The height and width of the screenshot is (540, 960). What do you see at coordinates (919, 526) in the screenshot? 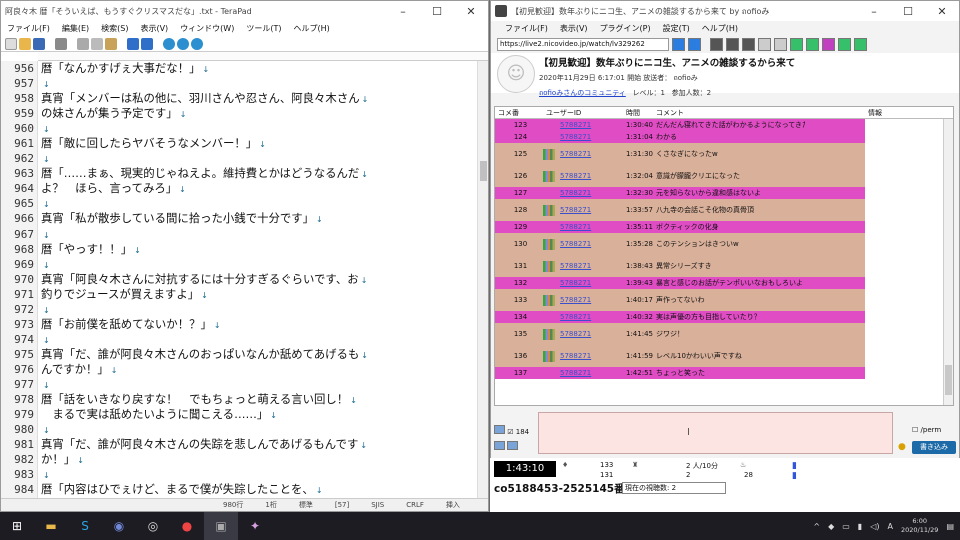
I see `clock: 6:00 2020/11/29` at bounding box center [919, 526].